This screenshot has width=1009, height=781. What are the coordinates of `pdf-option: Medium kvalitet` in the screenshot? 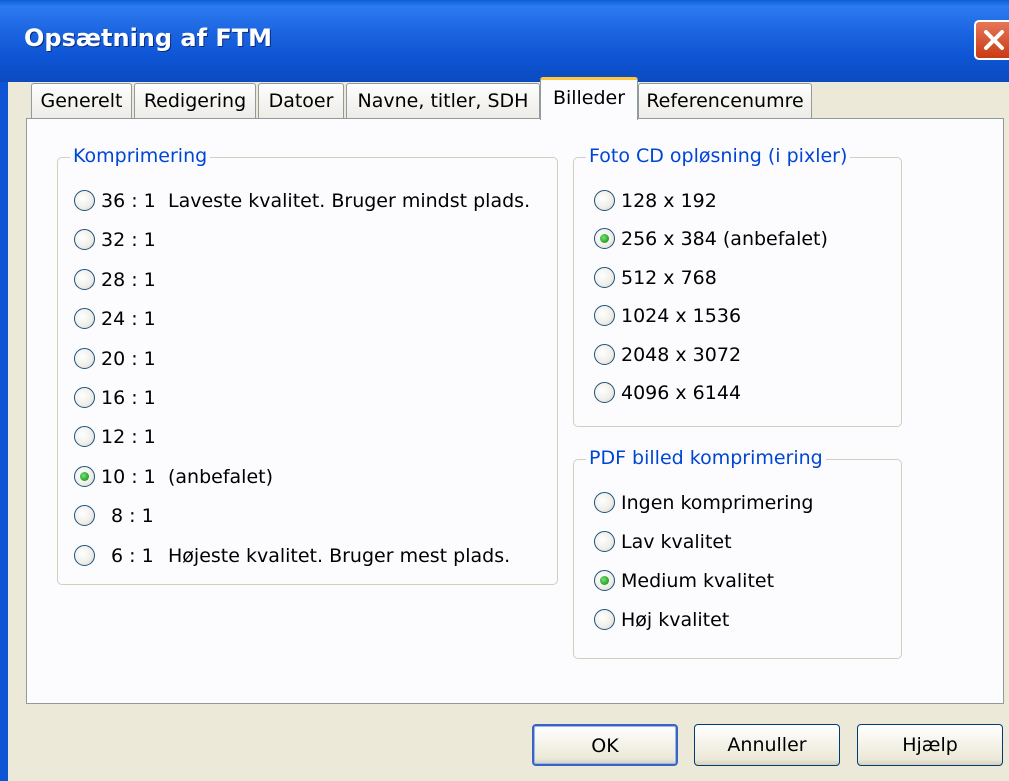 It's located at (744, 581).